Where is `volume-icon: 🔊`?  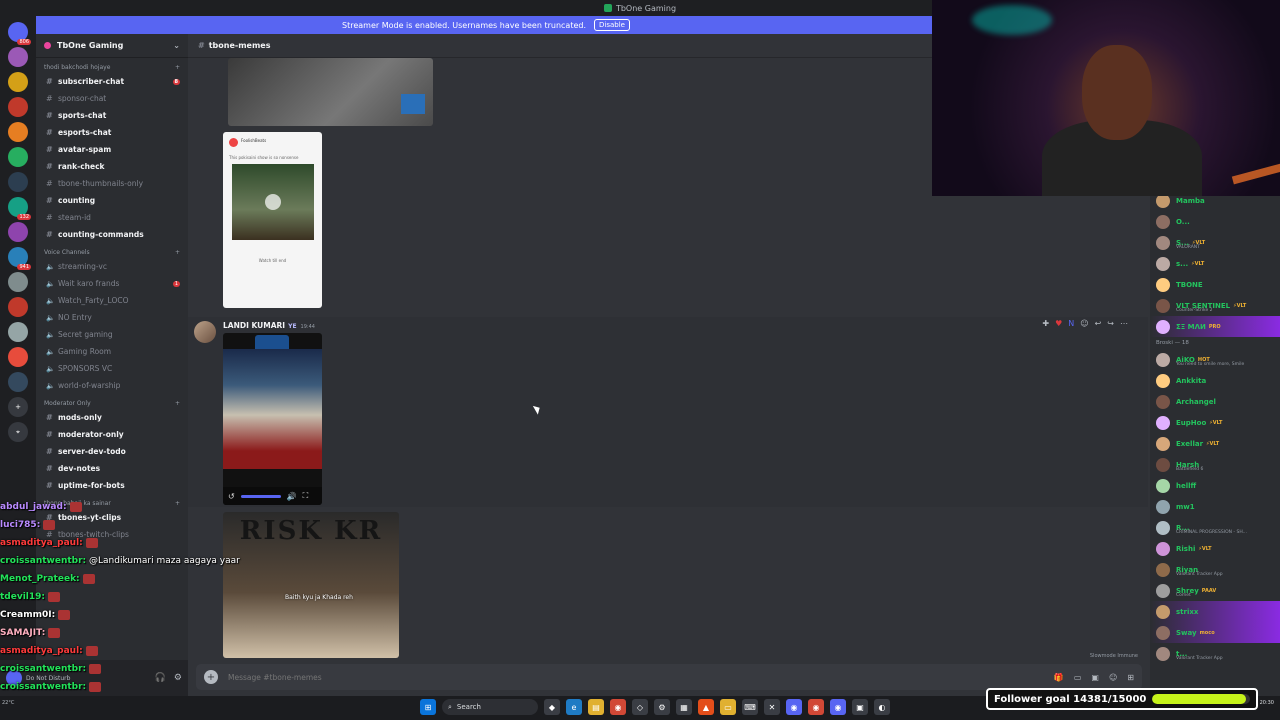
volume-icon: 🔊 is located at coordinates (292, 496).